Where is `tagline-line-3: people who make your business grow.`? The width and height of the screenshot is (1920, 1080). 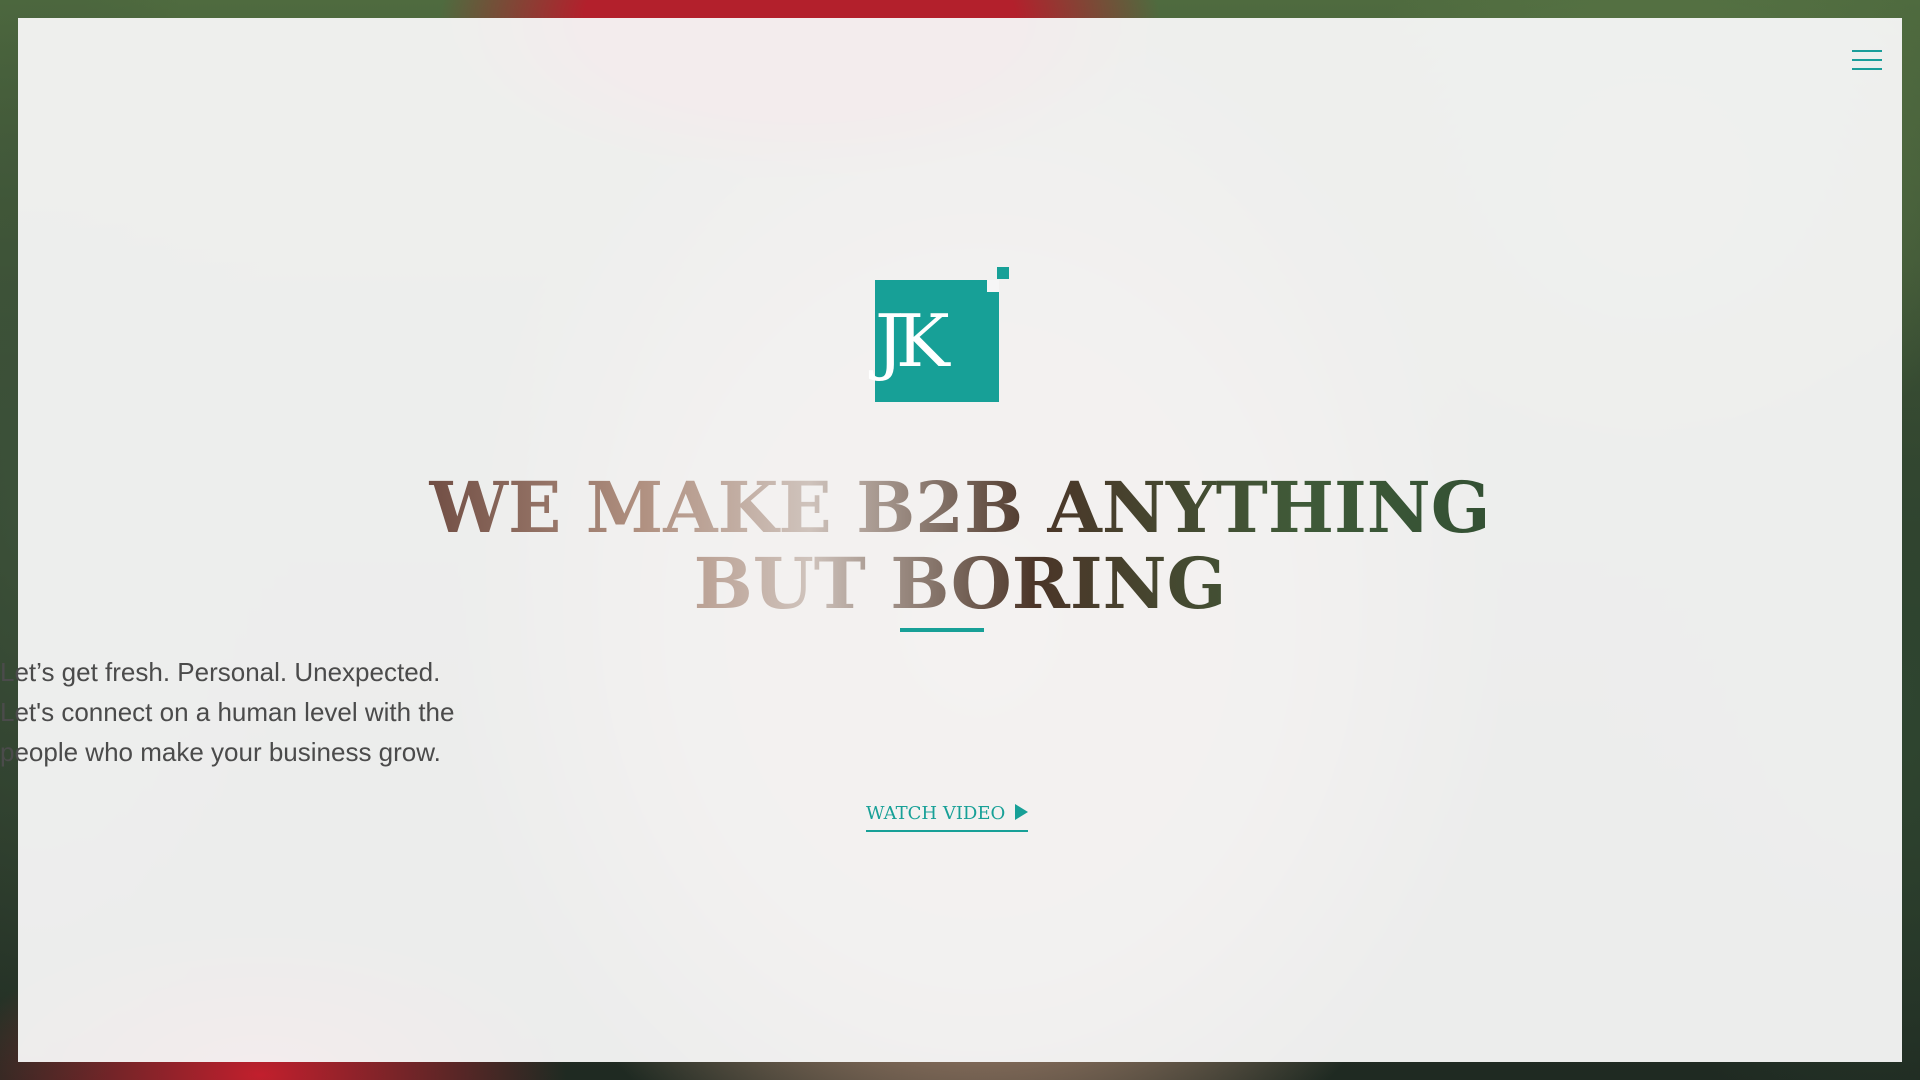 tagline-line-3: people who make your business grow. is located at coordinates (220, 752).